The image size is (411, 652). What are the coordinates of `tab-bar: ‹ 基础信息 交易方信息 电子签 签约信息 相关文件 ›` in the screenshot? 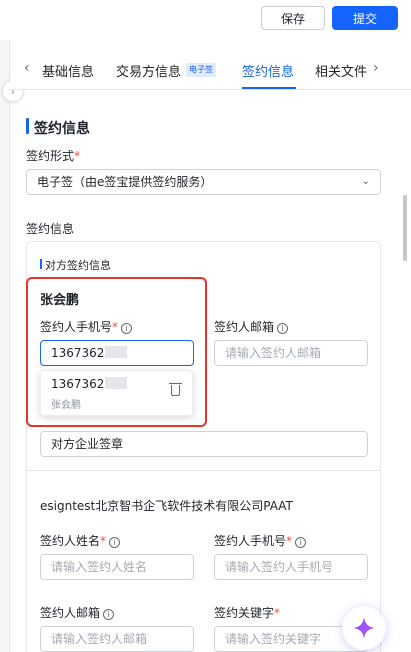 It's located at (210, 70).